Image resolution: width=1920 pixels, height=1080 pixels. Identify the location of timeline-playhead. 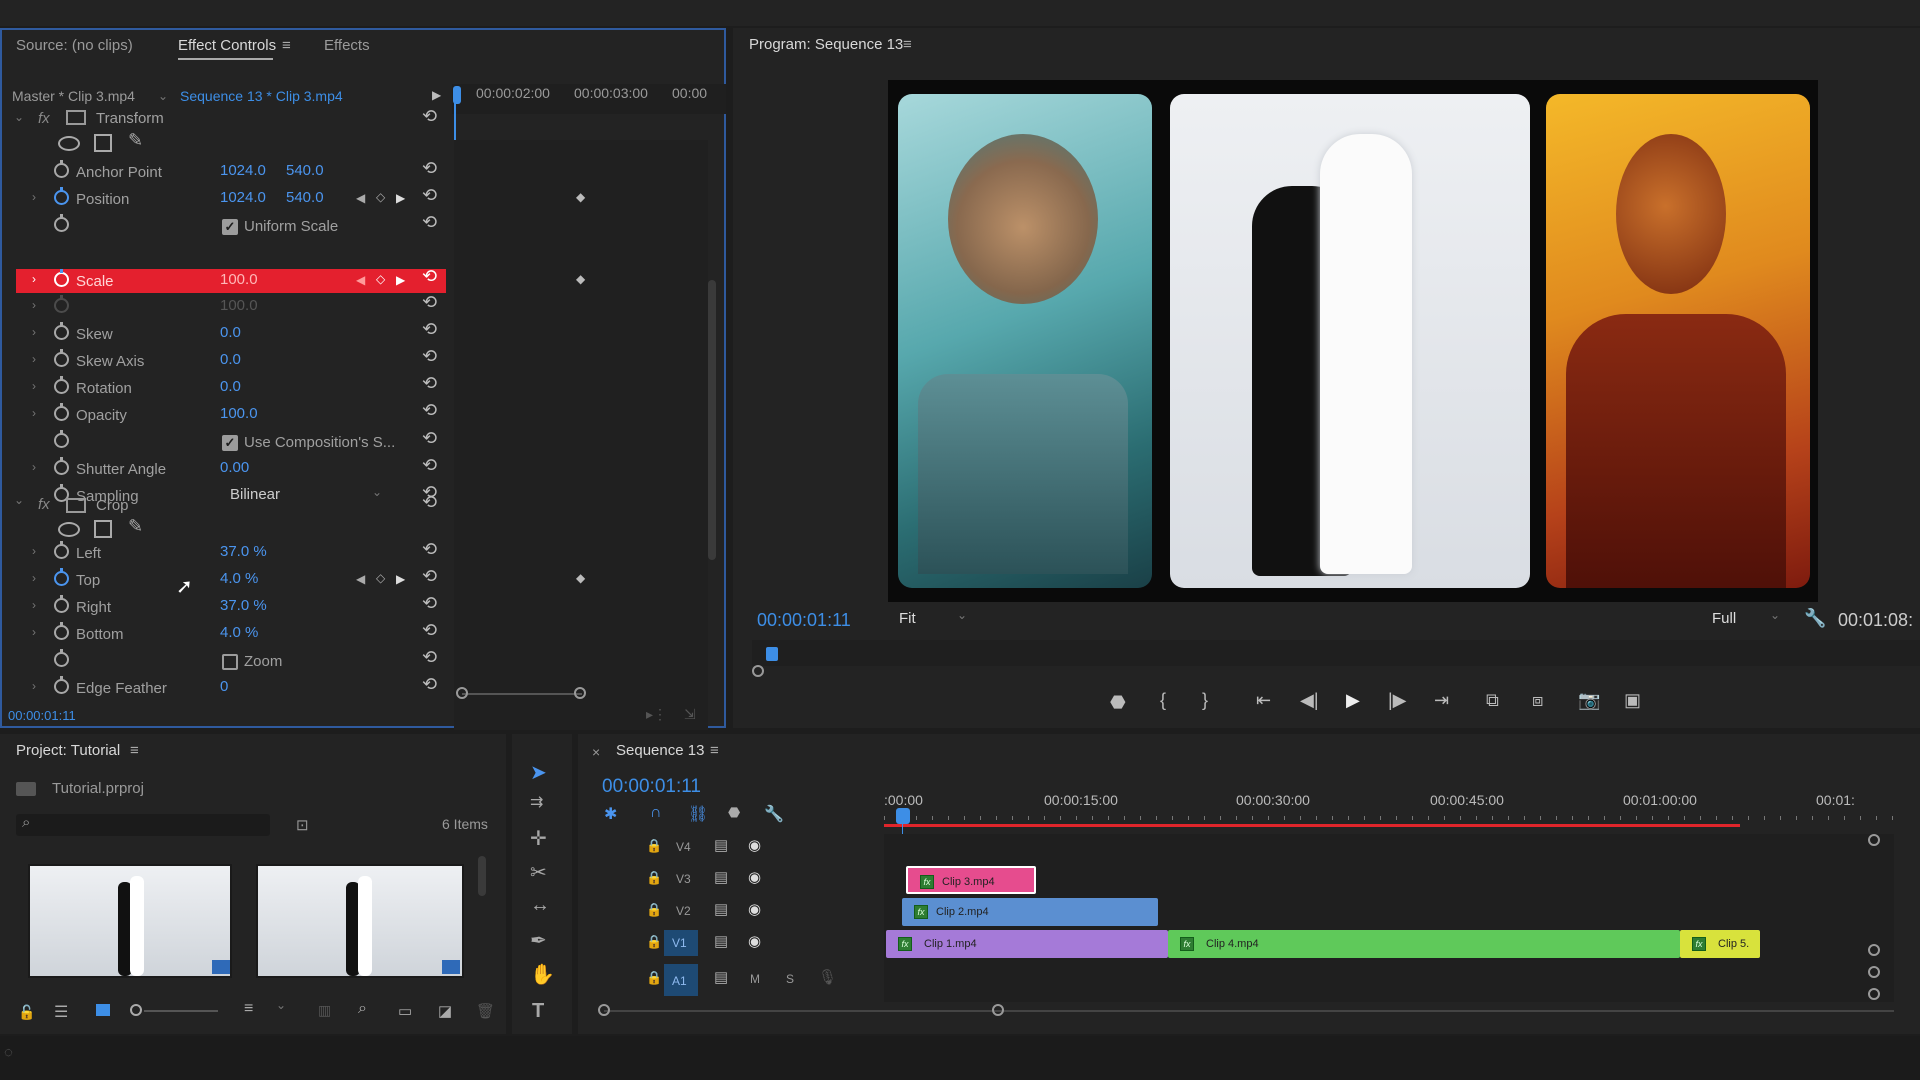
(903, 816).